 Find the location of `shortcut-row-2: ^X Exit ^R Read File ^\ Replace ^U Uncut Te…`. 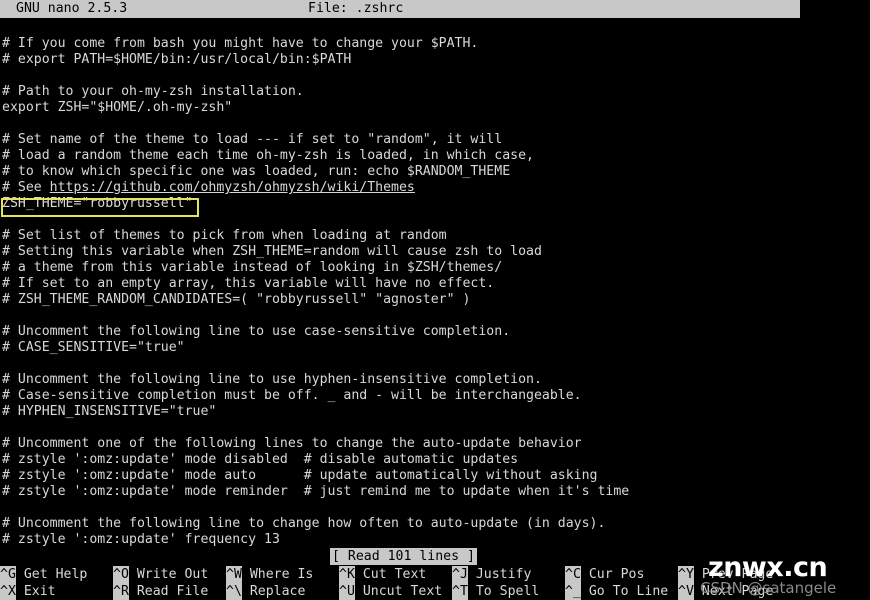

shortcut-row-2: ^X Exit ^R Read File ^\ Replace ^U Uncut Te… is located at coordinates (435, 591).